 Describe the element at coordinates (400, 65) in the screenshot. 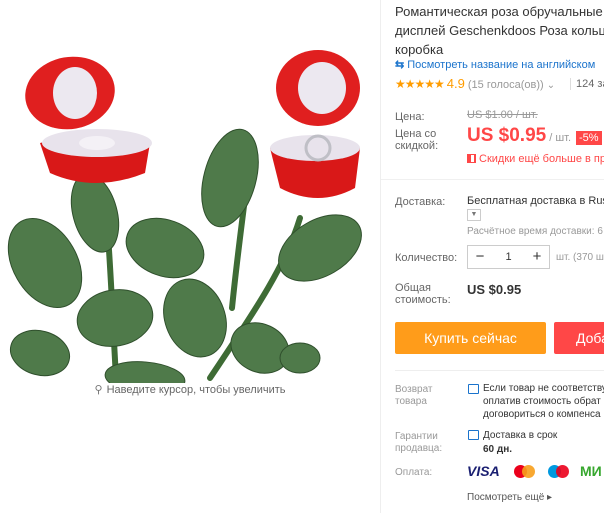

I see `translate-icon: ⇆` at that location.